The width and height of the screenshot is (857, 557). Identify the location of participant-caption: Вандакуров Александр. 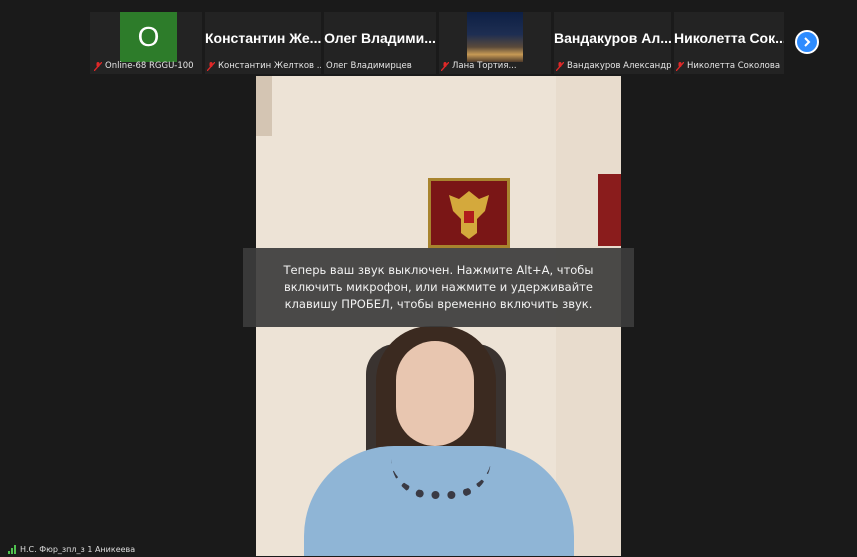
(613, 66).